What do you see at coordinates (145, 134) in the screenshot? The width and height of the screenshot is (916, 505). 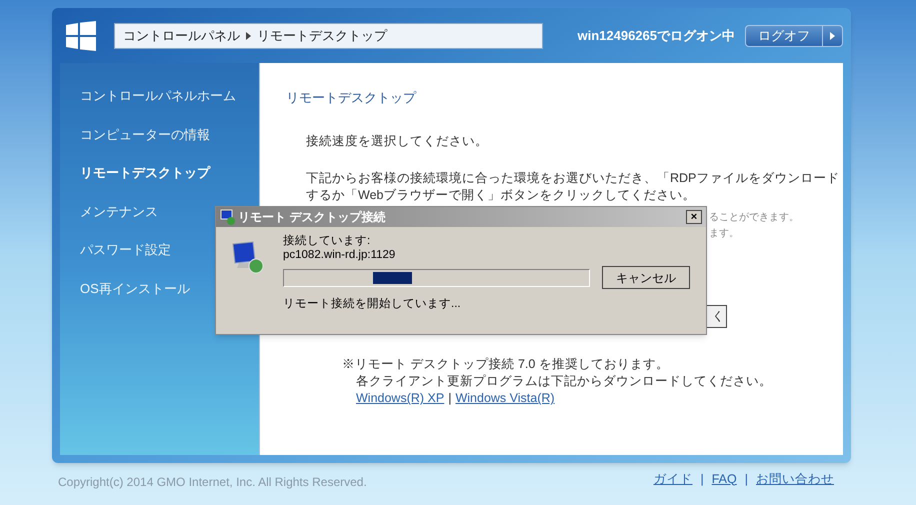 I see `sidebar-item: コンピューターの情報` at bounding box center [145, 134].